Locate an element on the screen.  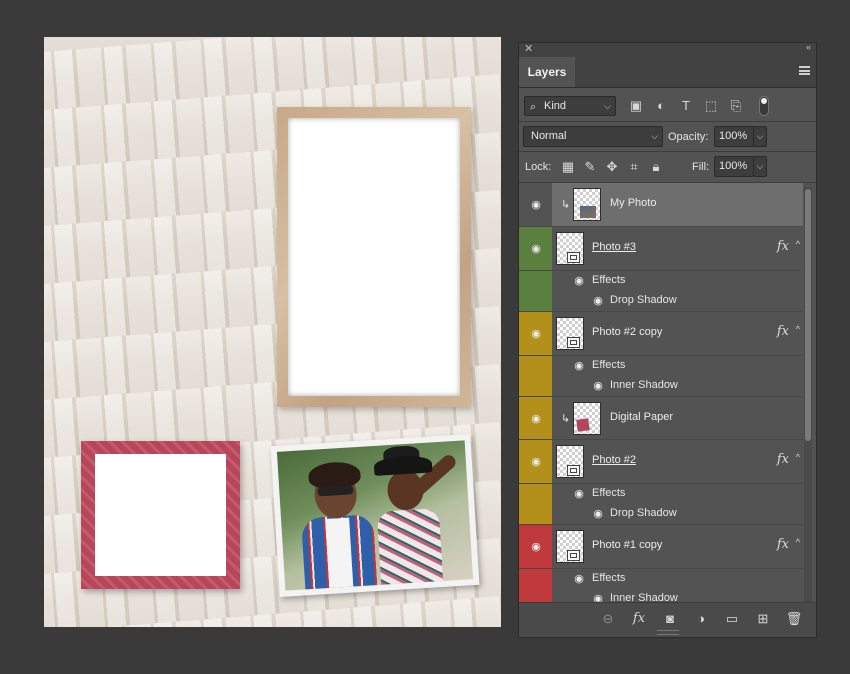
layer-row-my-photo: ◉ ↳ My Photo is located at coordinates (661, 205).